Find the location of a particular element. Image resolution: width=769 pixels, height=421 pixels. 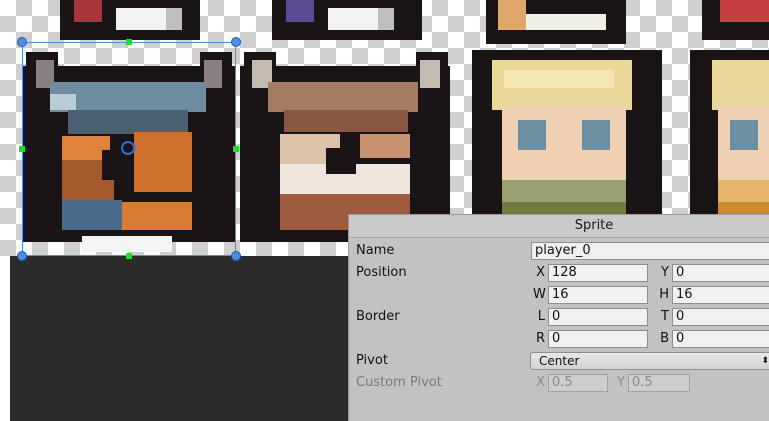

resize-handle-top-right is located at coordinates (236, 42).